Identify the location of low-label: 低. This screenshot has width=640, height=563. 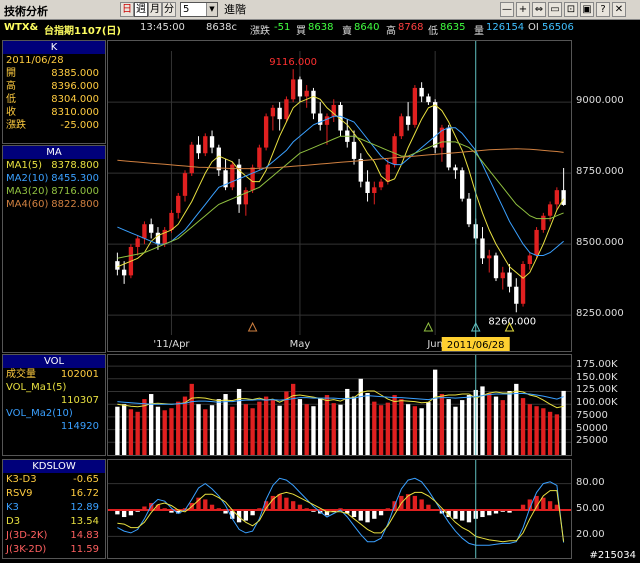
(433, 31).